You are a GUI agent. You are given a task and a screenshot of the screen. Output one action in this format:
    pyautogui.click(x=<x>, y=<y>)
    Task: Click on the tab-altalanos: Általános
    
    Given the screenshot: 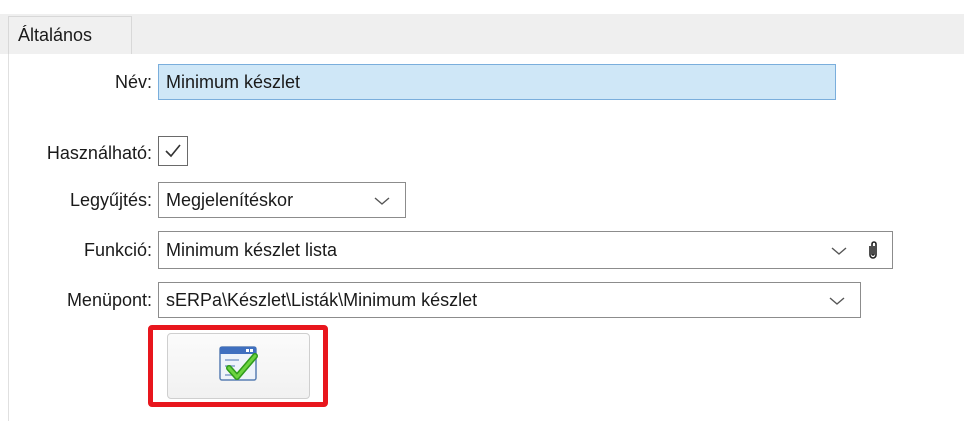 What is the action you would take?
    pyautogui.click(x=70, y=35)
    